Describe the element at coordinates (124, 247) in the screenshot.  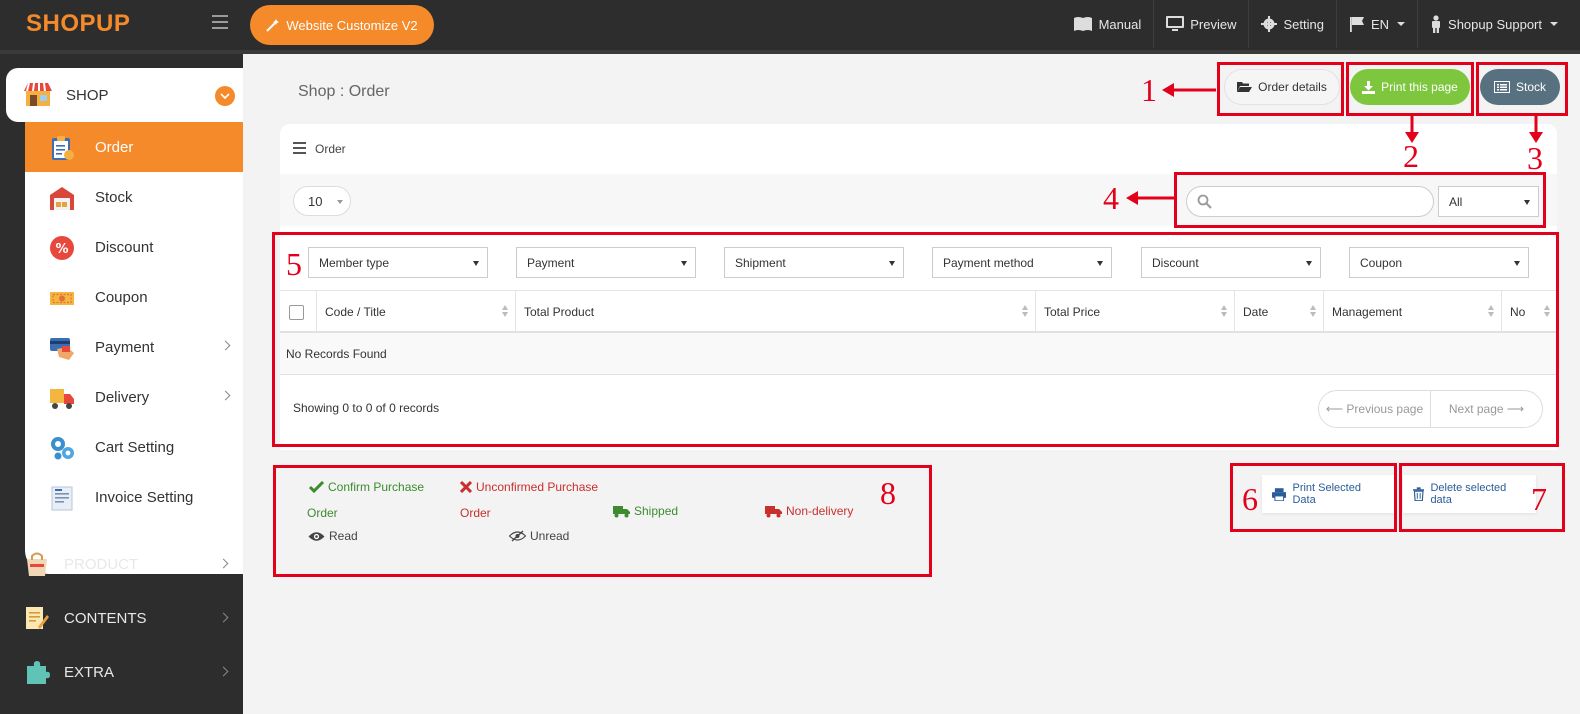
I see `sidebar-item-label: Discount` at that location.